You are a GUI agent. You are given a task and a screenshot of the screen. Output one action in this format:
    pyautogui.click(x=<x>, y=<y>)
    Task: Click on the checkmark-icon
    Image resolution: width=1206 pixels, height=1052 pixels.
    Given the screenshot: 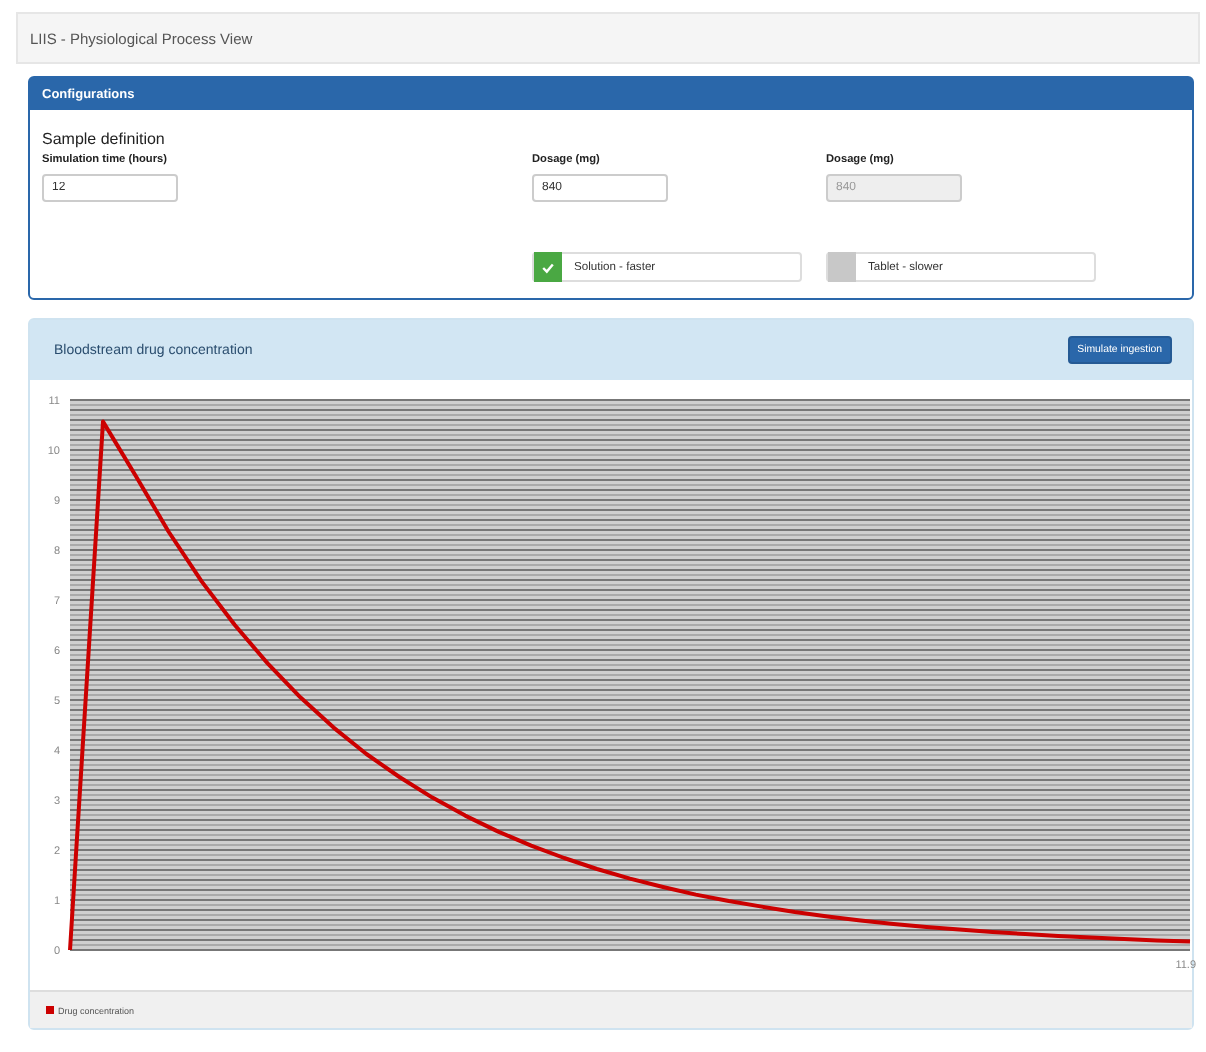 What is the action you would take?
    pyautogui.click(x=548, y=267)
    